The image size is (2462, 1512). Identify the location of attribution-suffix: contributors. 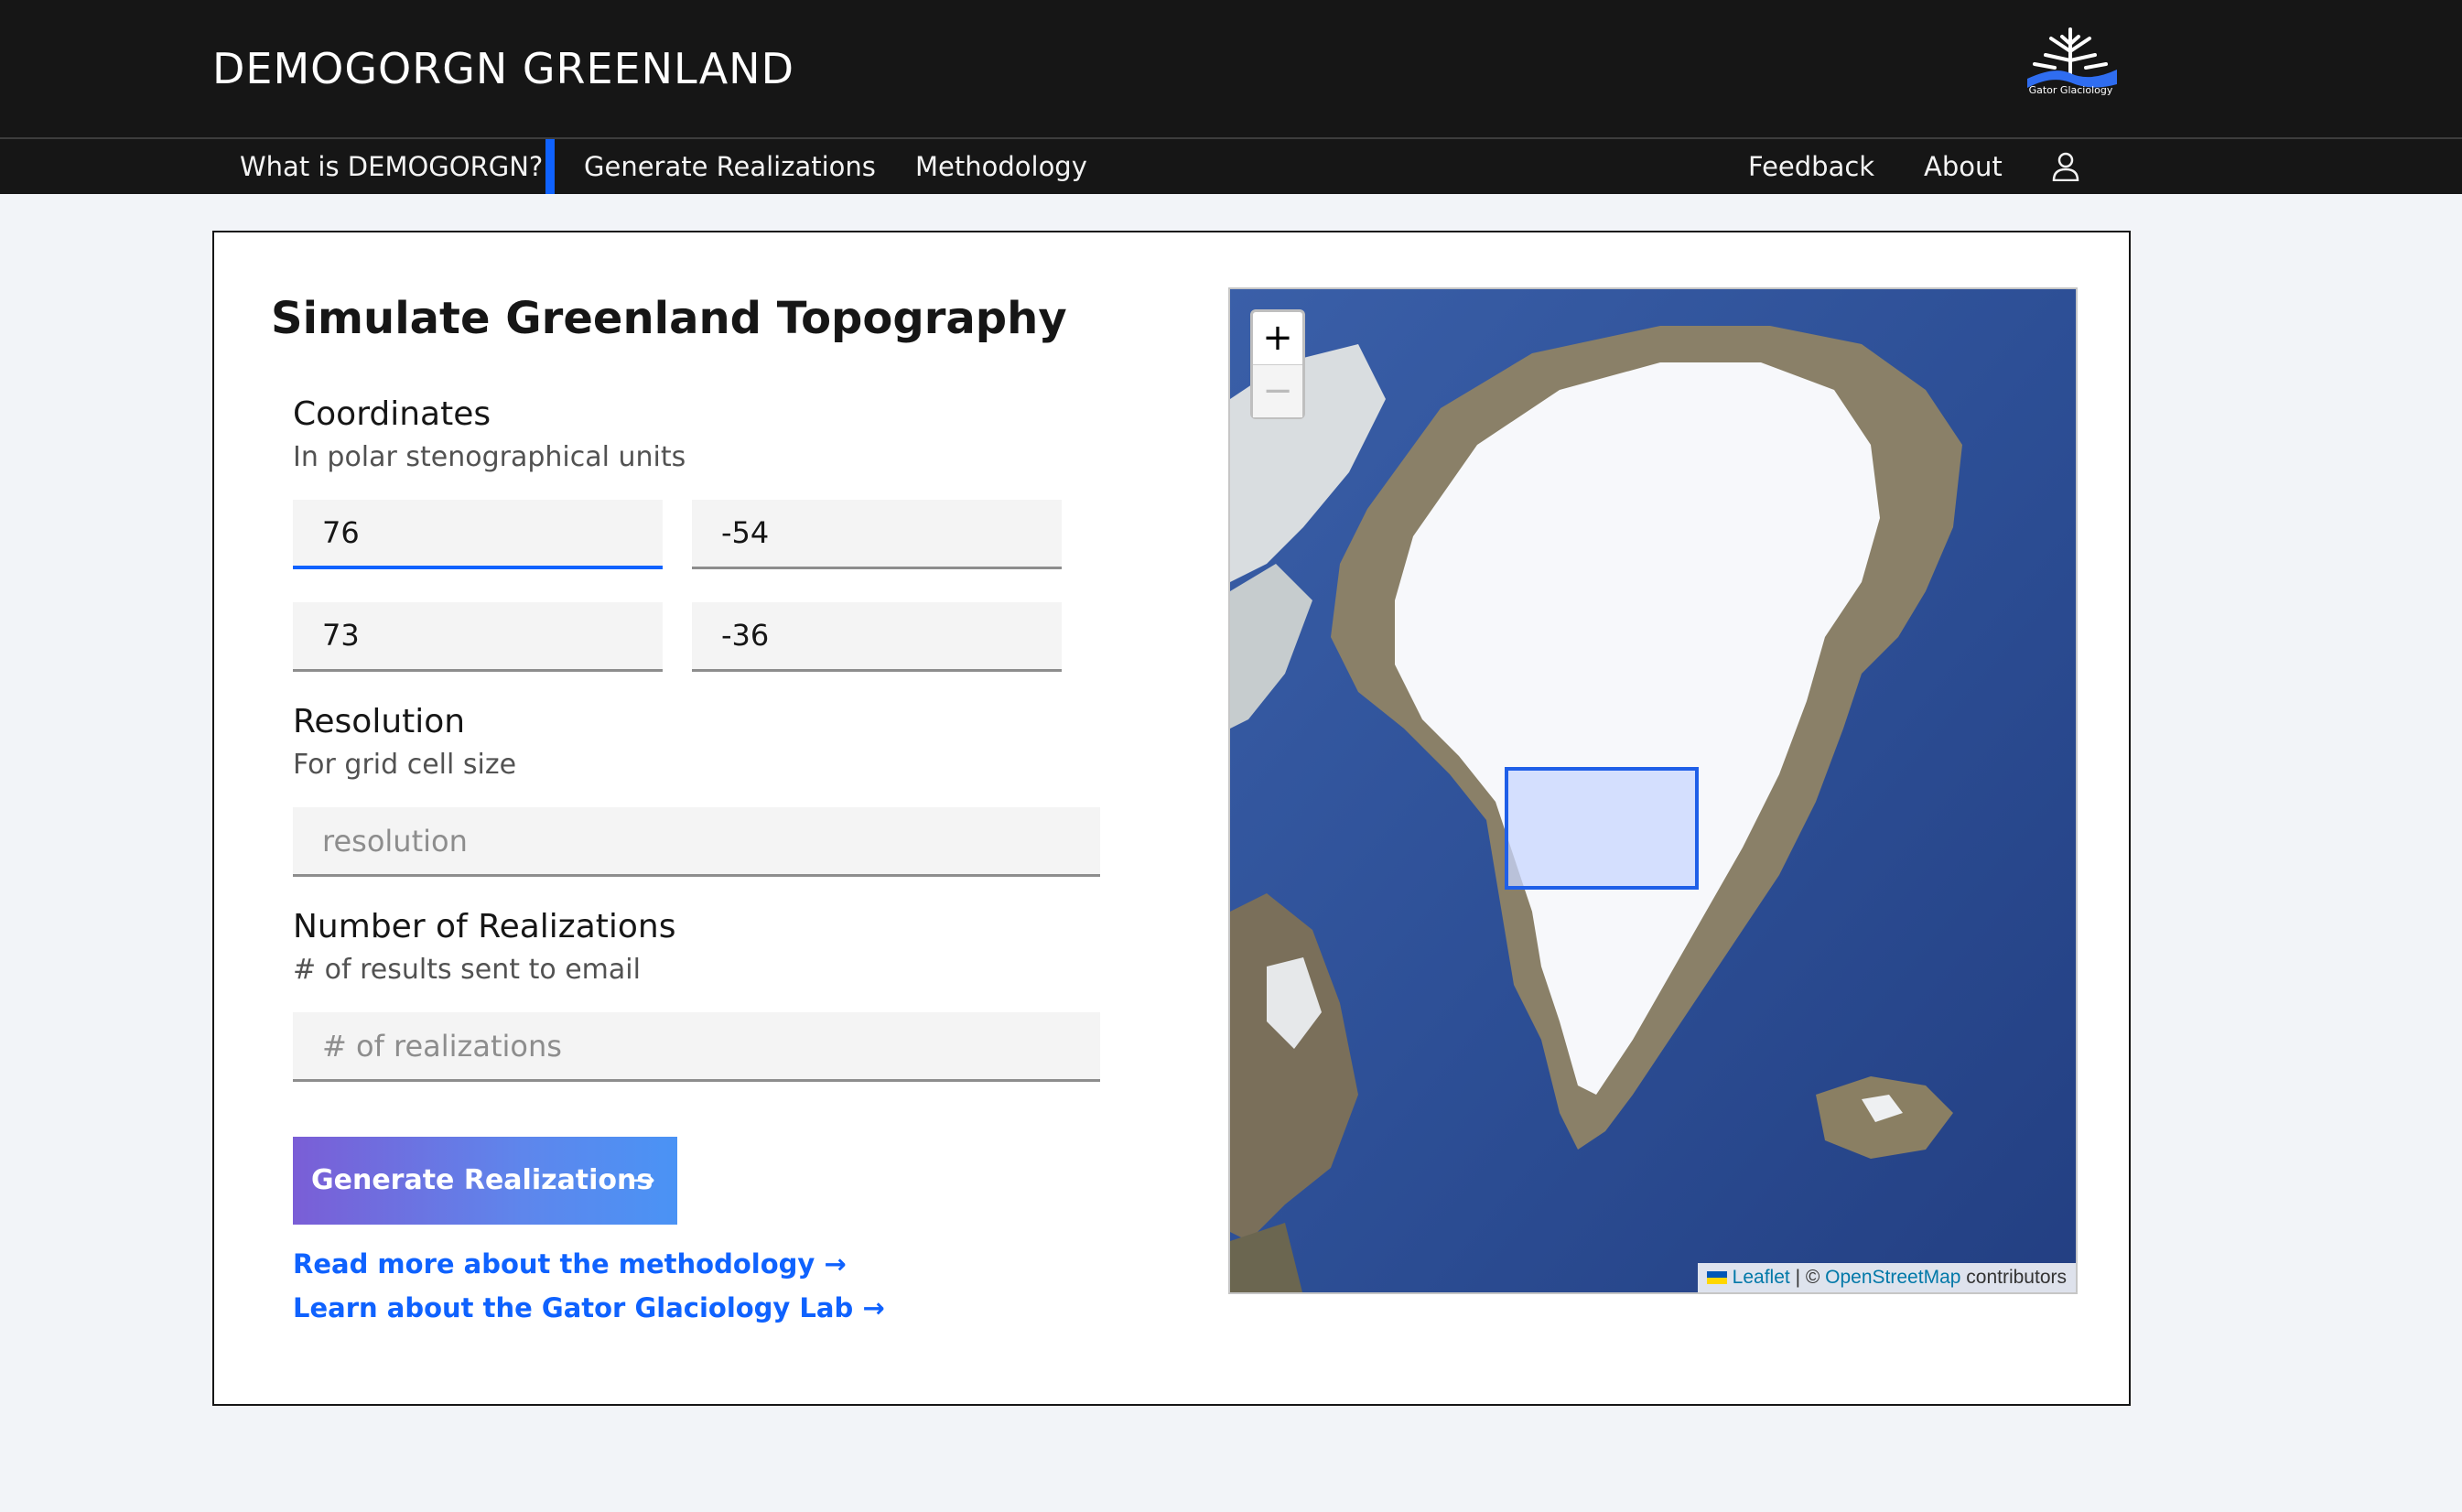
(2017, 1277).